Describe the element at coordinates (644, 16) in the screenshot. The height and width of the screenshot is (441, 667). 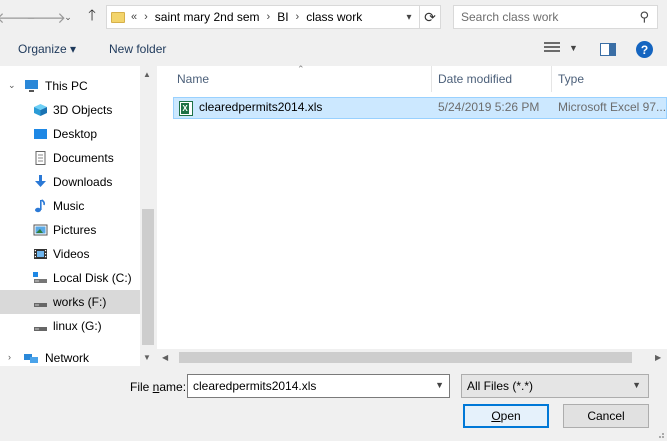
I see `search-icon: ⚲` at that location.